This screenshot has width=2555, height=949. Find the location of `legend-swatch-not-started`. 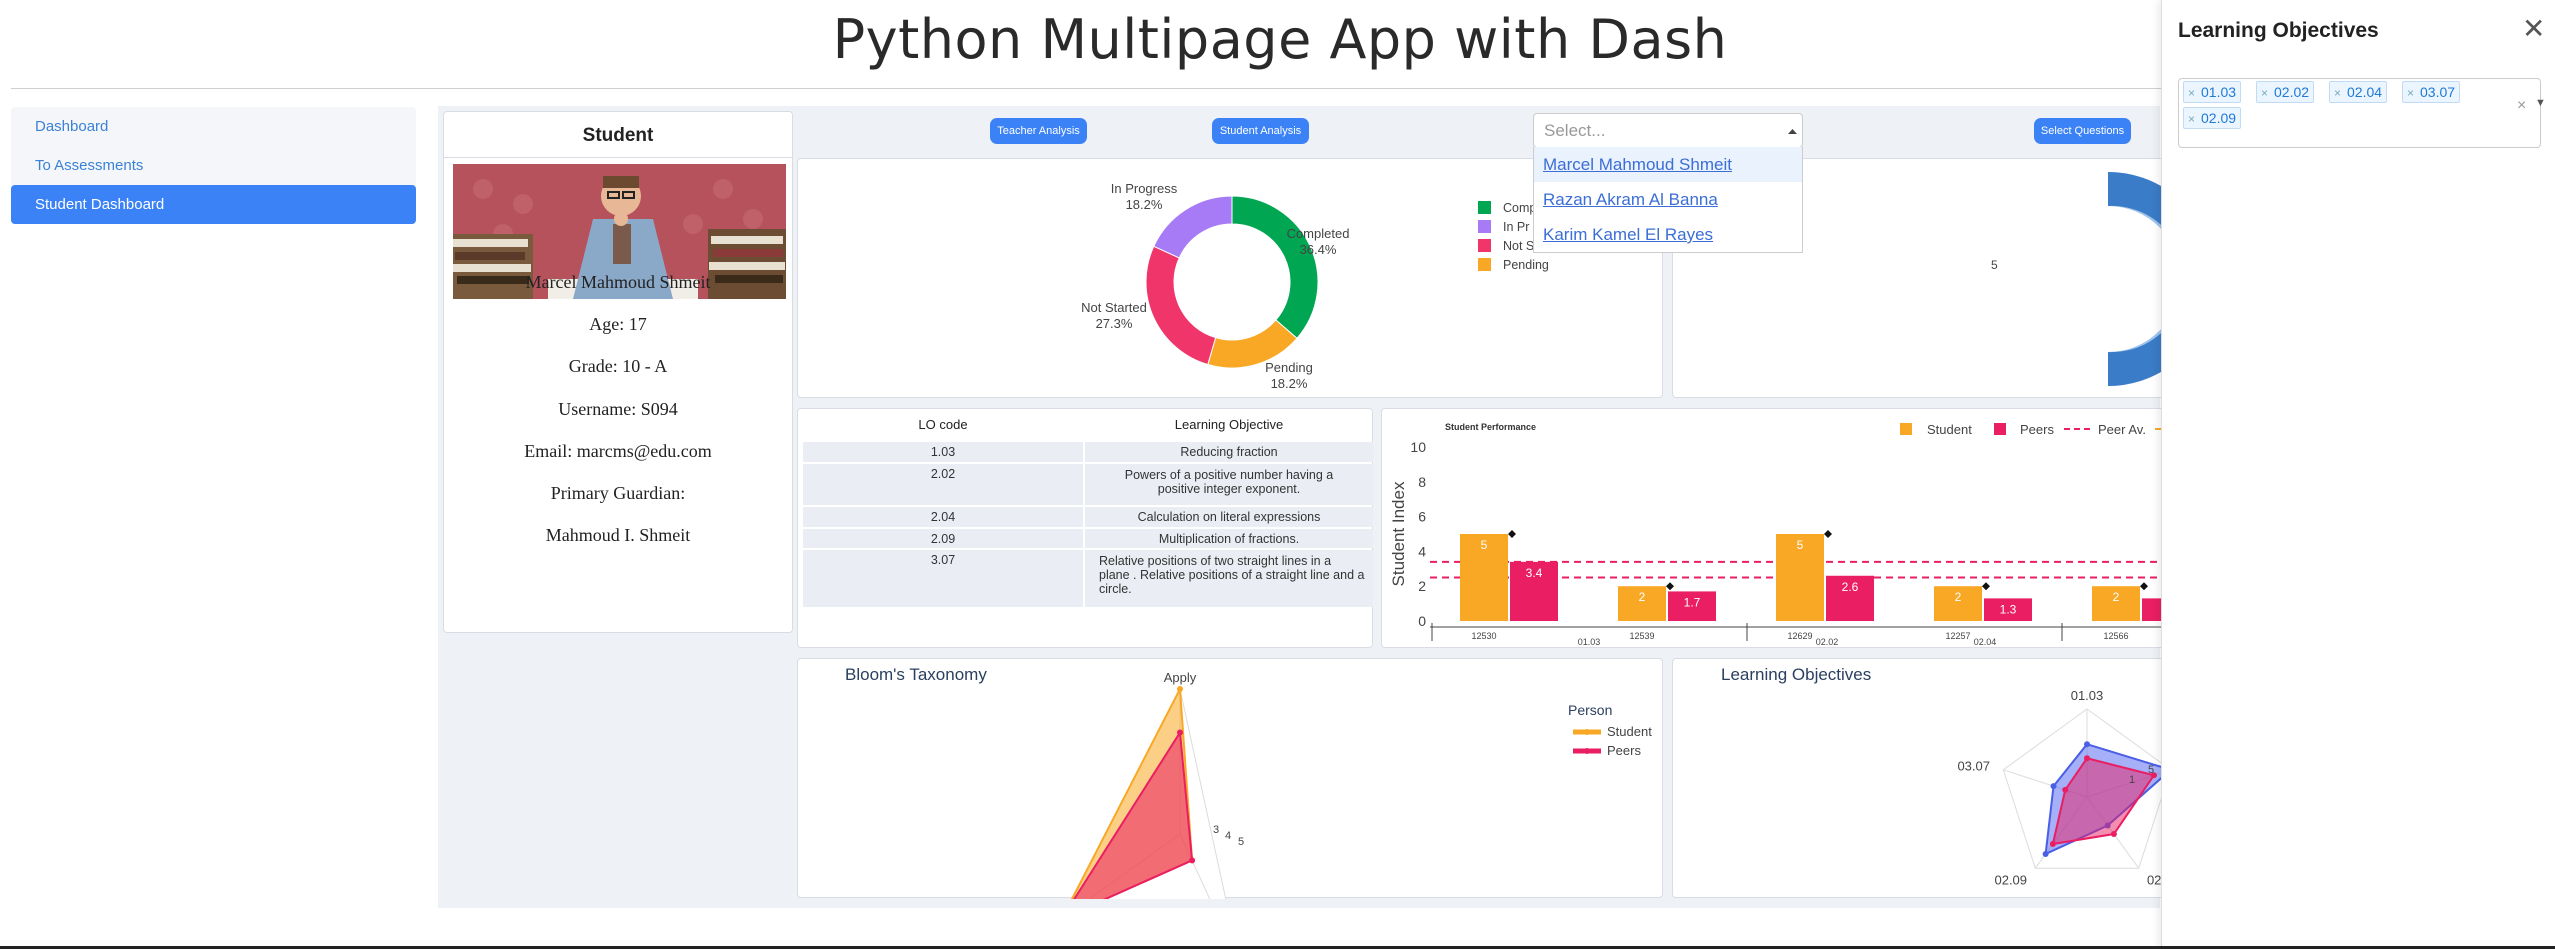

legend-swatch-not-started is located at coordinates (1484, 245).